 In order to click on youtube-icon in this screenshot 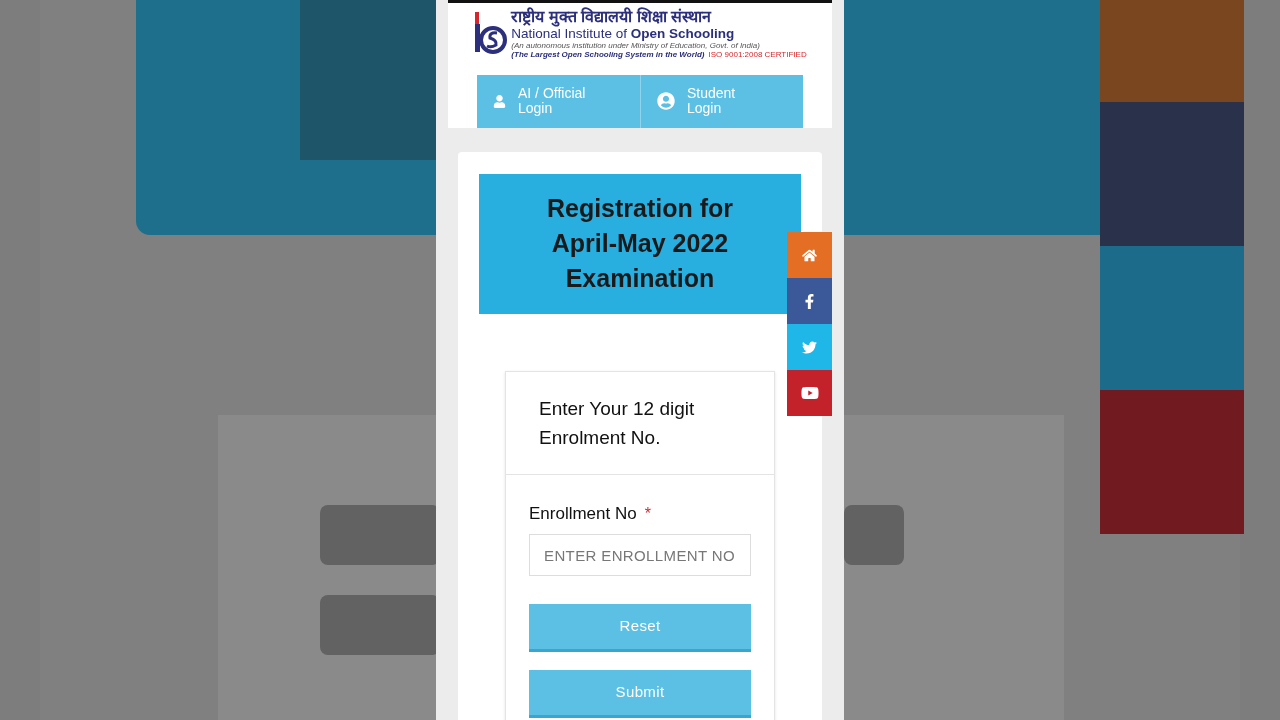, I will do `click(809, 393)`.